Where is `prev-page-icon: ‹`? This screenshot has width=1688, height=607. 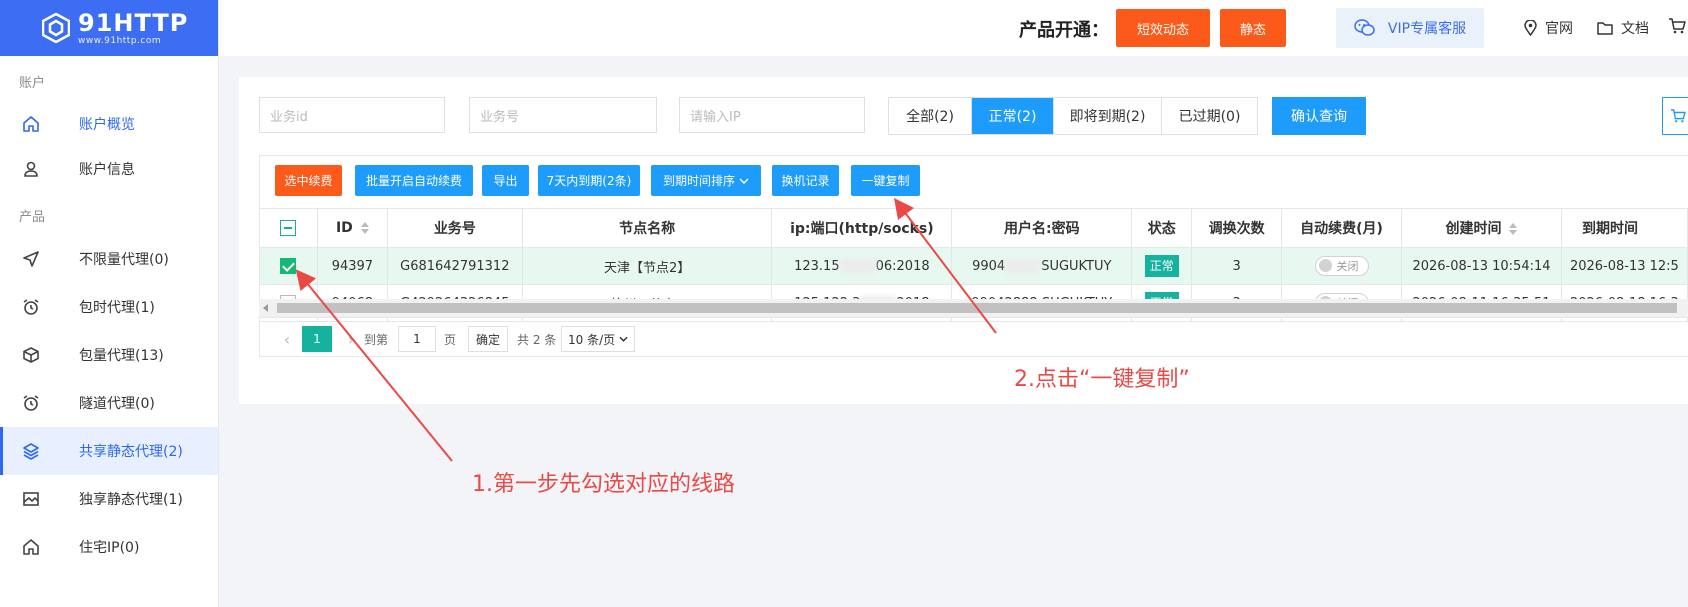 prev-page-icon: ‹ is located at coordinates (287, 339).